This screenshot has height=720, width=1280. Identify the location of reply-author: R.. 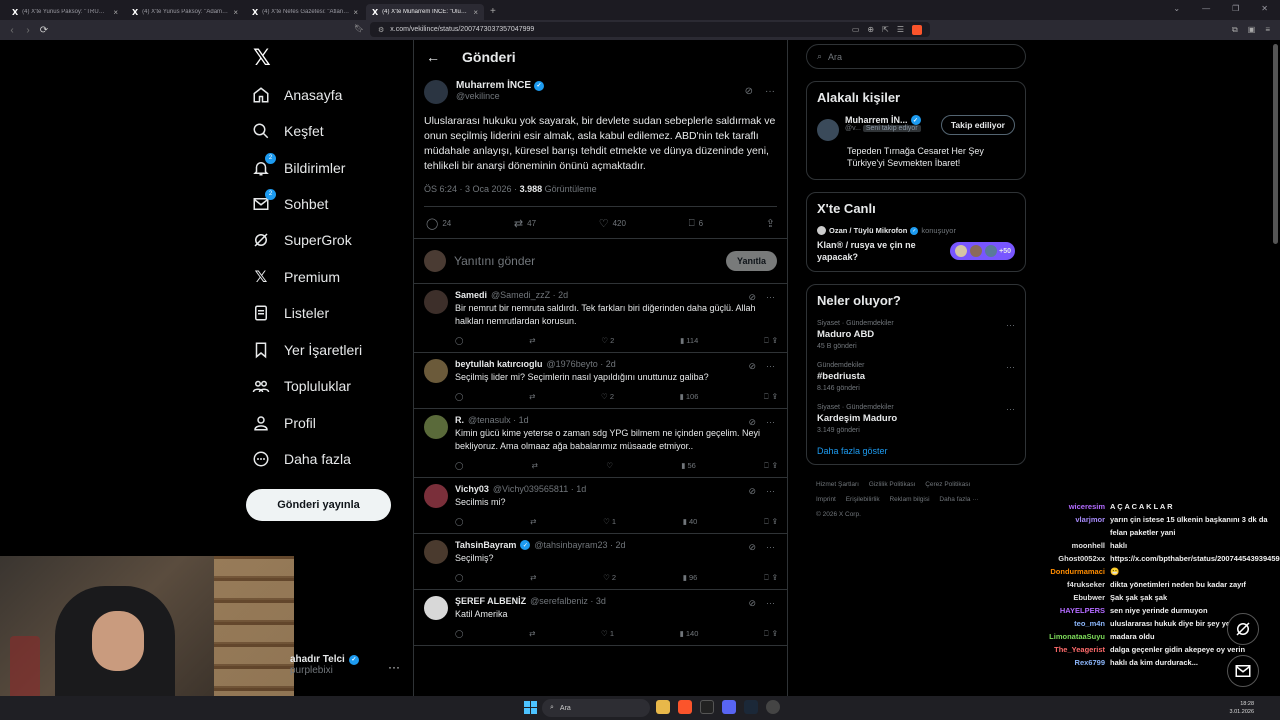
(459, 420).